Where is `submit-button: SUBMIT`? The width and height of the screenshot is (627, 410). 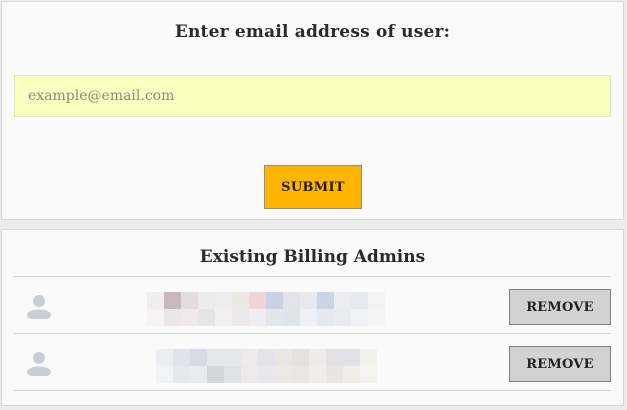
submit-button: SUBMIT is located at coordinates (313, 187).